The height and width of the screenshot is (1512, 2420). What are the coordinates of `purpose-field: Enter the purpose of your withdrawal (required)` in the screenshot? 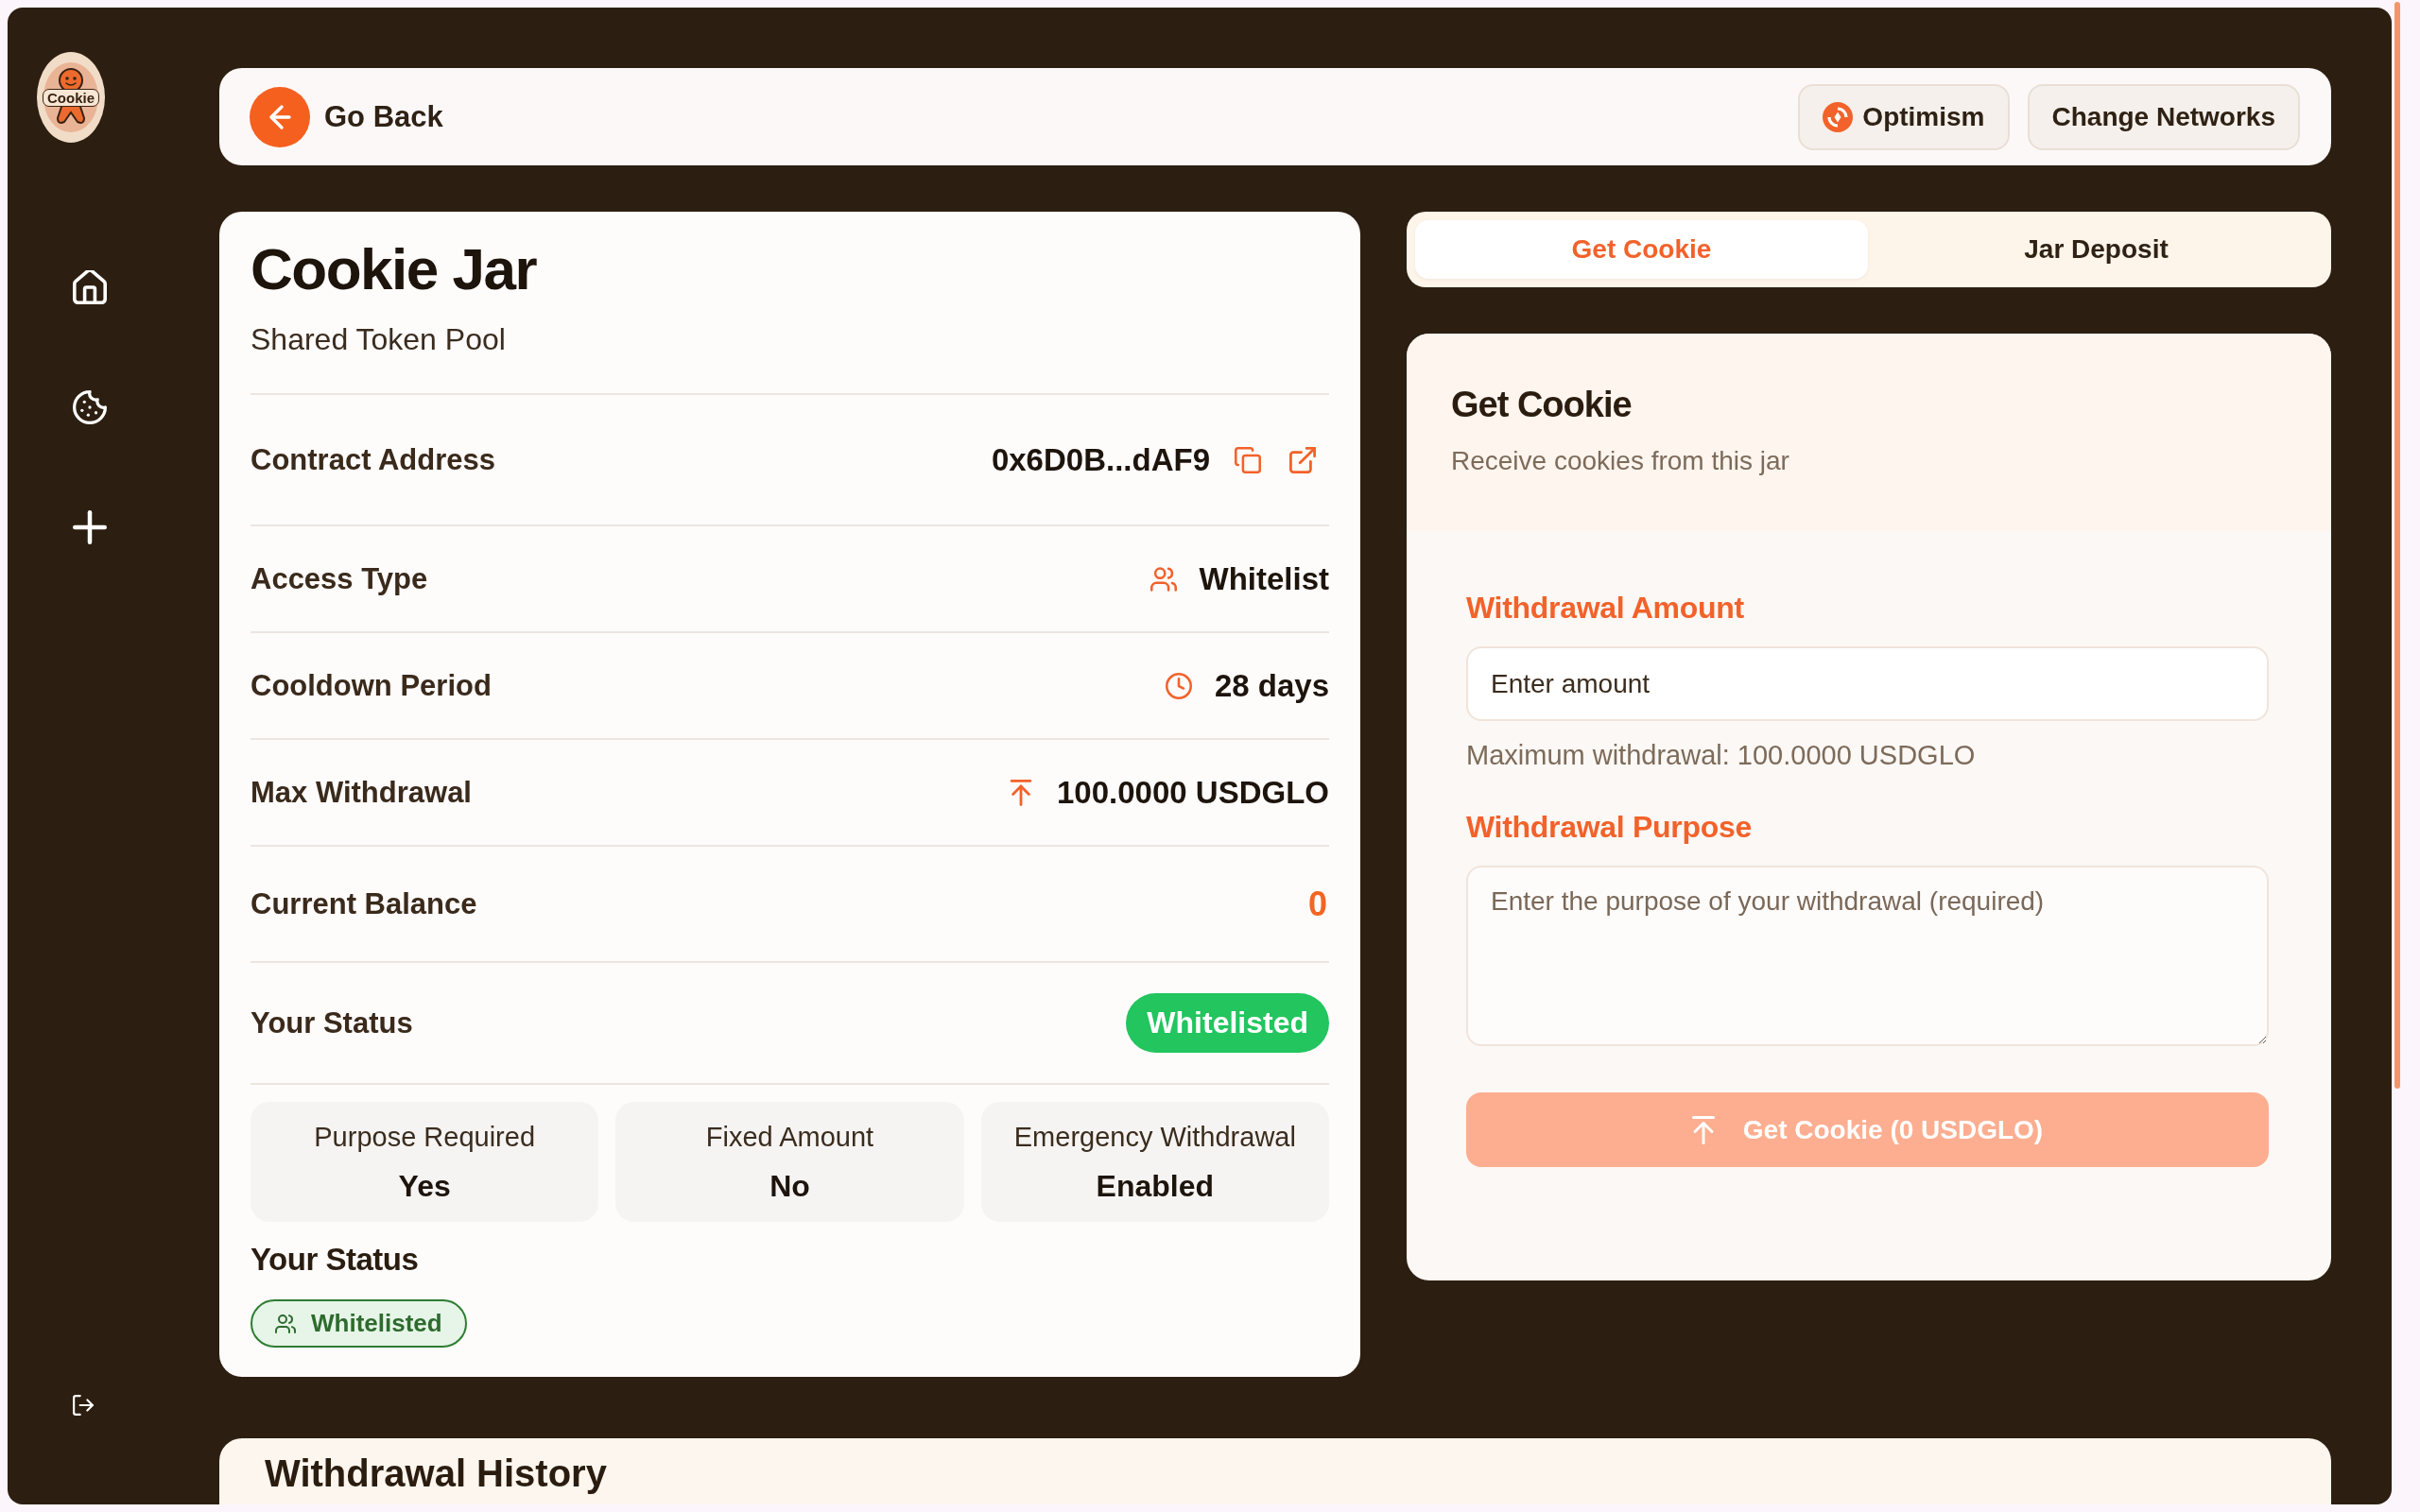 It's located at (1867, 956).